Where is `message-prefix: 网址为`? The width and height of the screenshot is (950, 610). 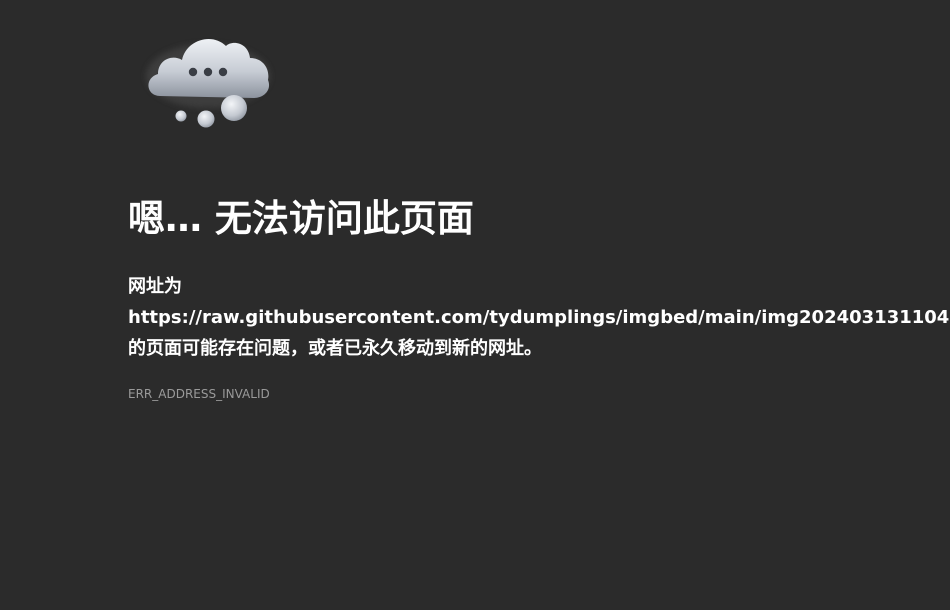
message-prefix: 网址为 is located at coordinates (155, 286).